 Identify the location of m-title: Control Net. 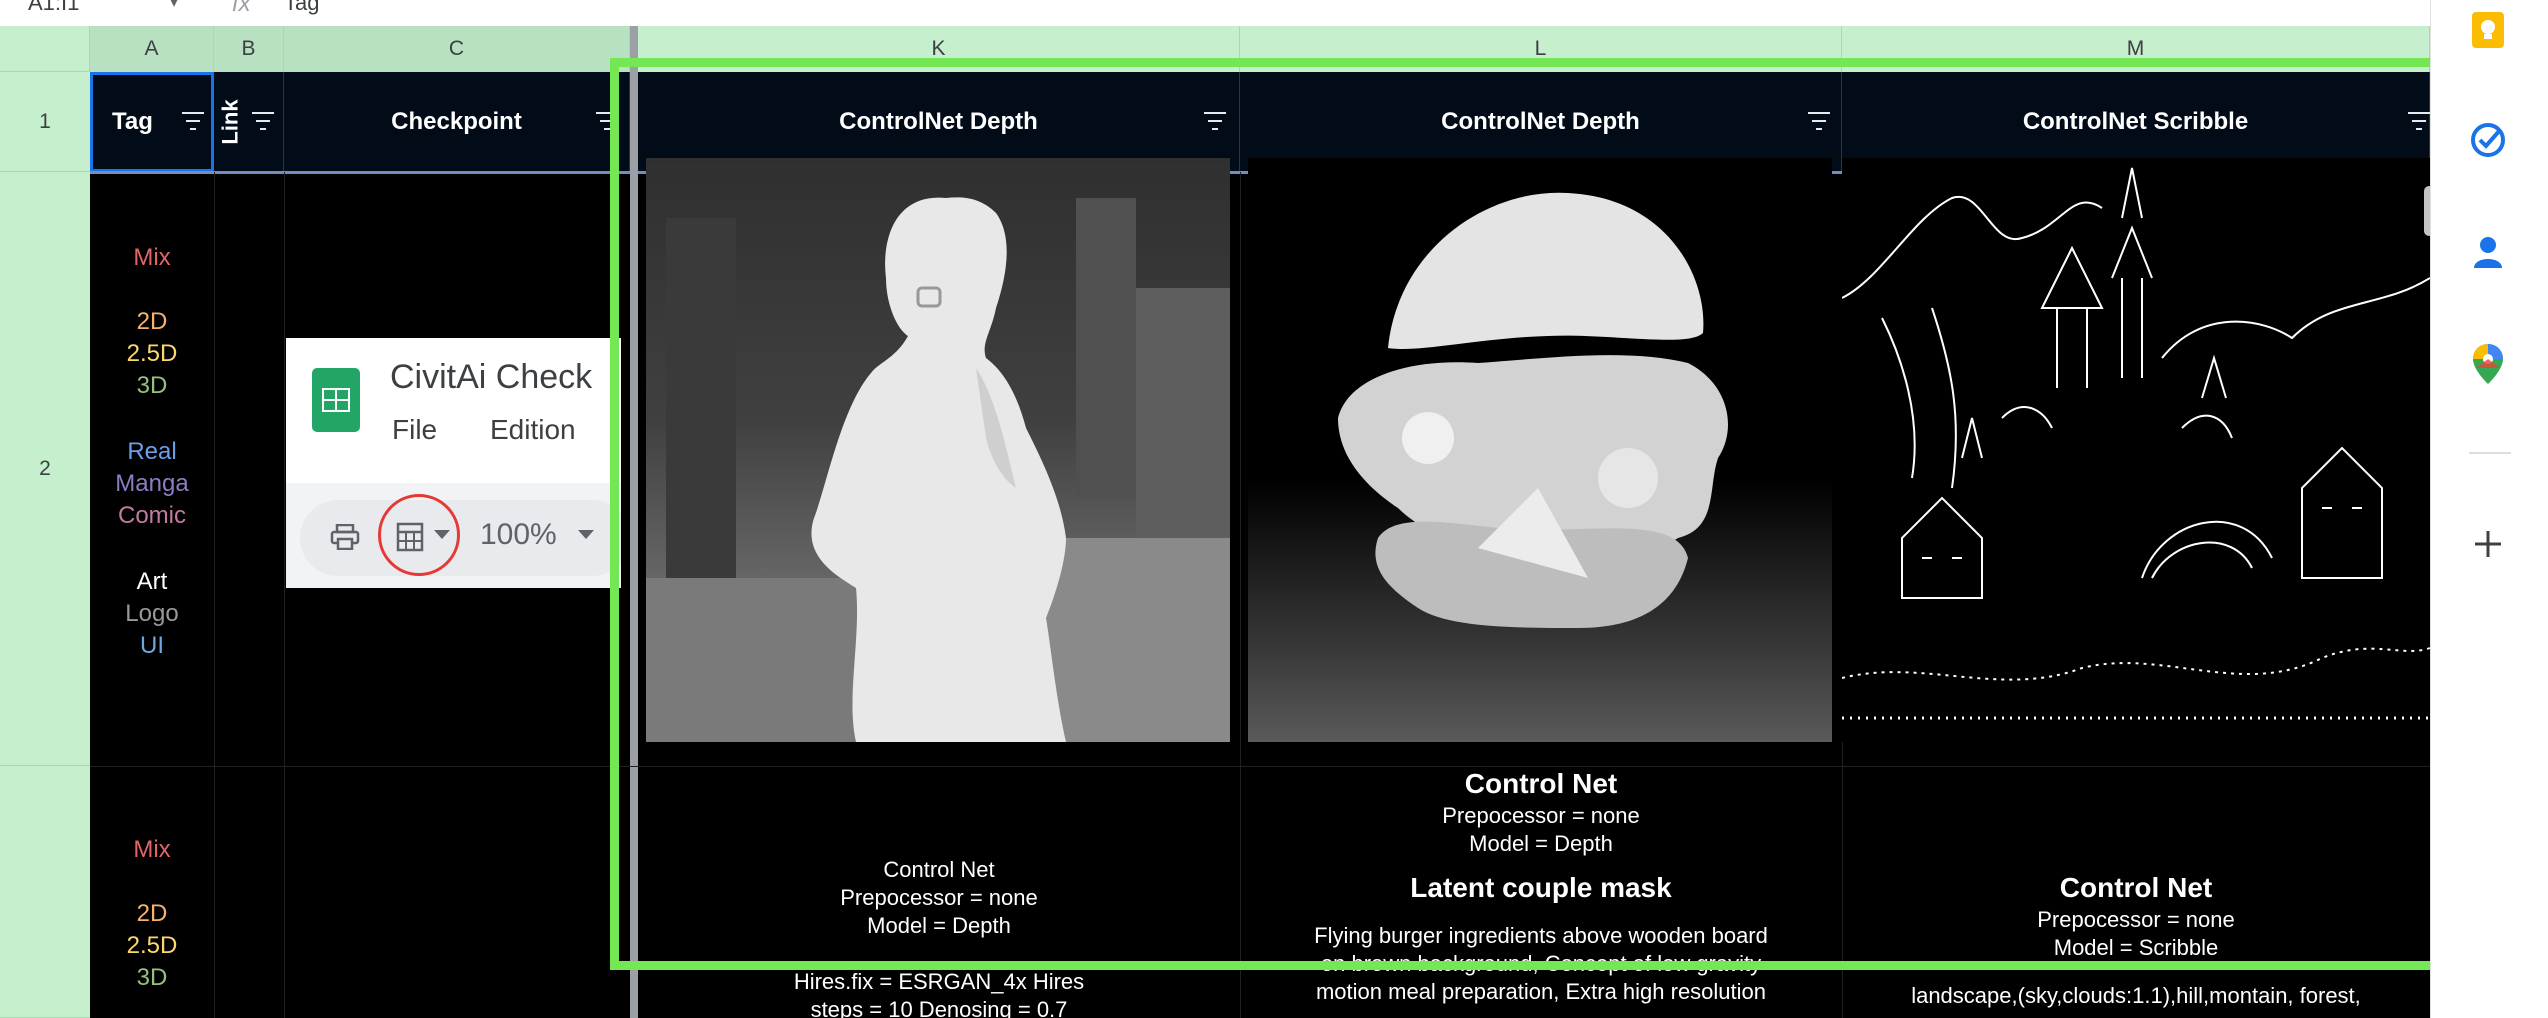
(2136, 887).